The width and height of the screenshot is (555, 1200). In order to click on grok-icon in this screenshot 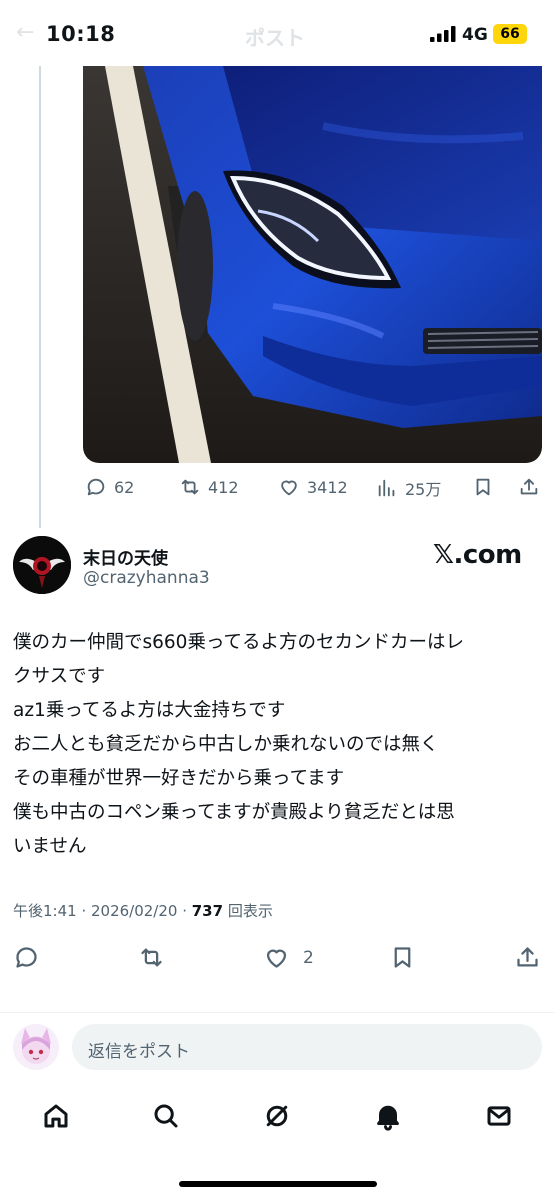, I will do `click(277, 1116)`.